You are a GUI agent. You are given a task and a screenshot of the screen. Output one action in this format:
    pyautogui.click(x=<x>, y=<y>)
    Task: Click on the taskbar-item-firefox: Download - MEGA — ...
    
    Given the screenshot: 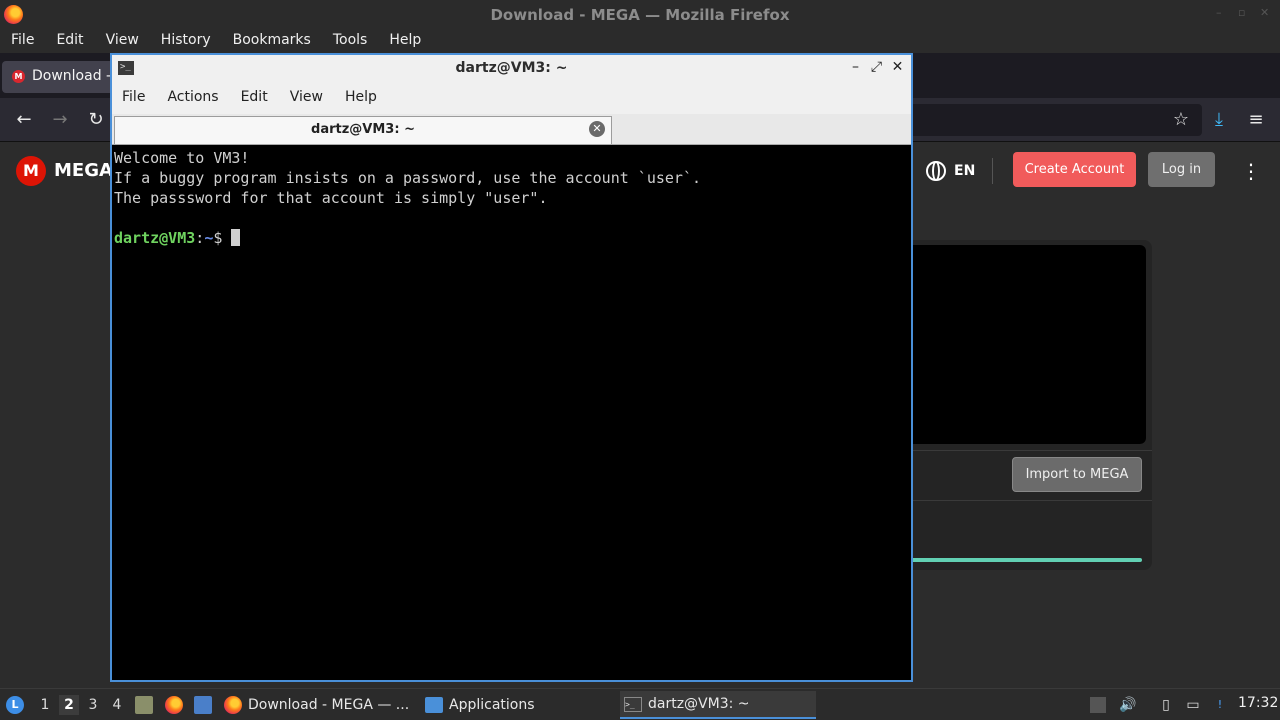 What is the action you would take?
    pyautogui.click(x=319, y=705)
    